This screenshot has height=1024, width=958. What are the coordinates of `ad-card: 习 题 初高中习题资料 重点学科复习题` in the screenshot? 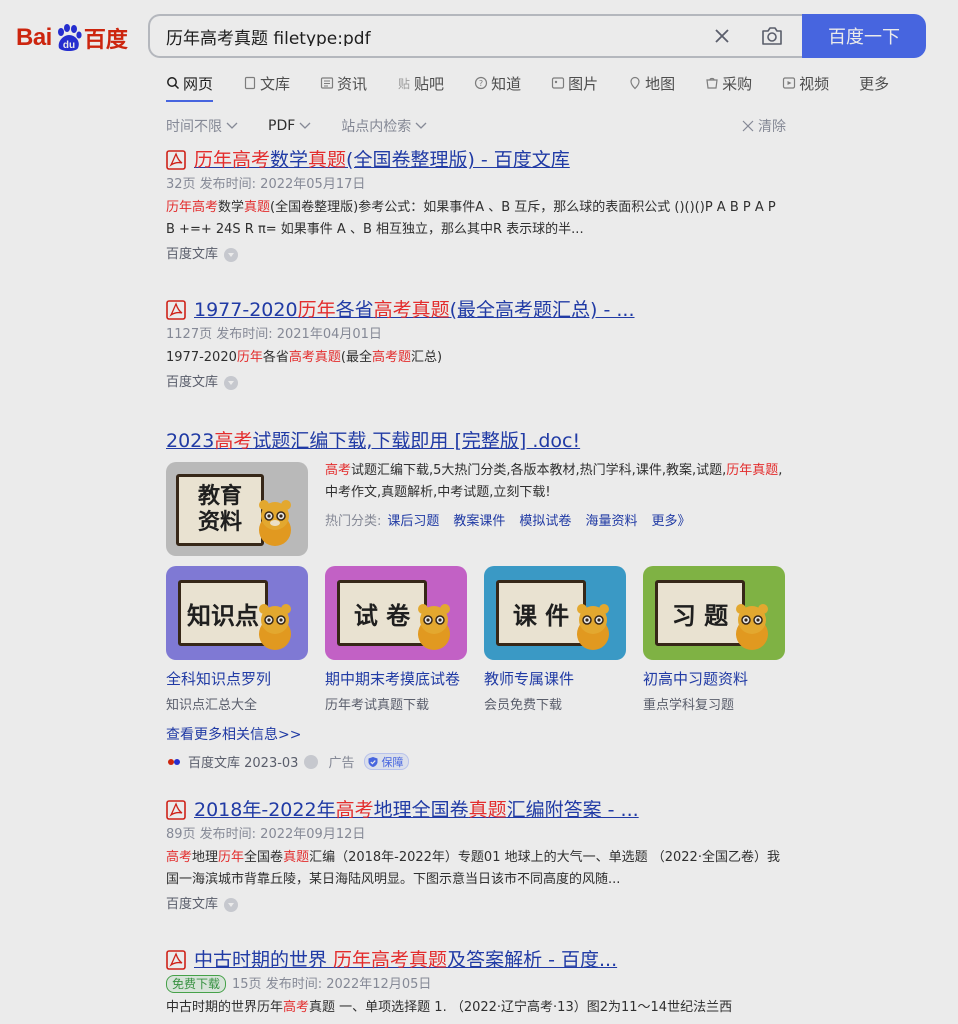 It's located at (714, 639).